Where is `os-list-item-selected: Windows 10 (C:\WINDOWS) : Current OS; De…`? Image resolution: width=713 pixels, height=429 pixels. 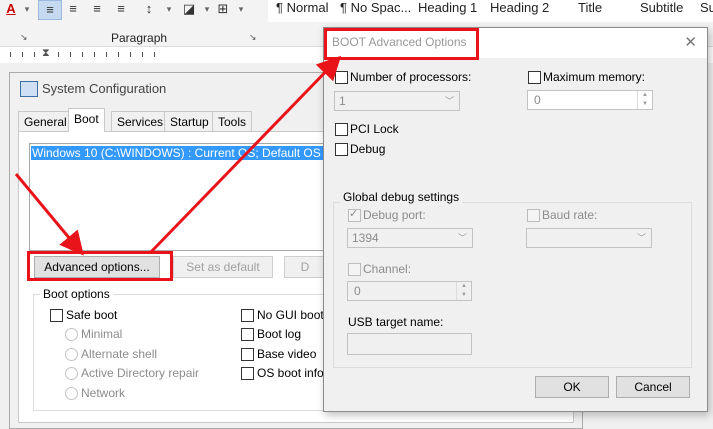 os-list-item-selected: Windows 10 (C:\WINDOWS) : Current OS; De… is located at coordinates (181, 153).